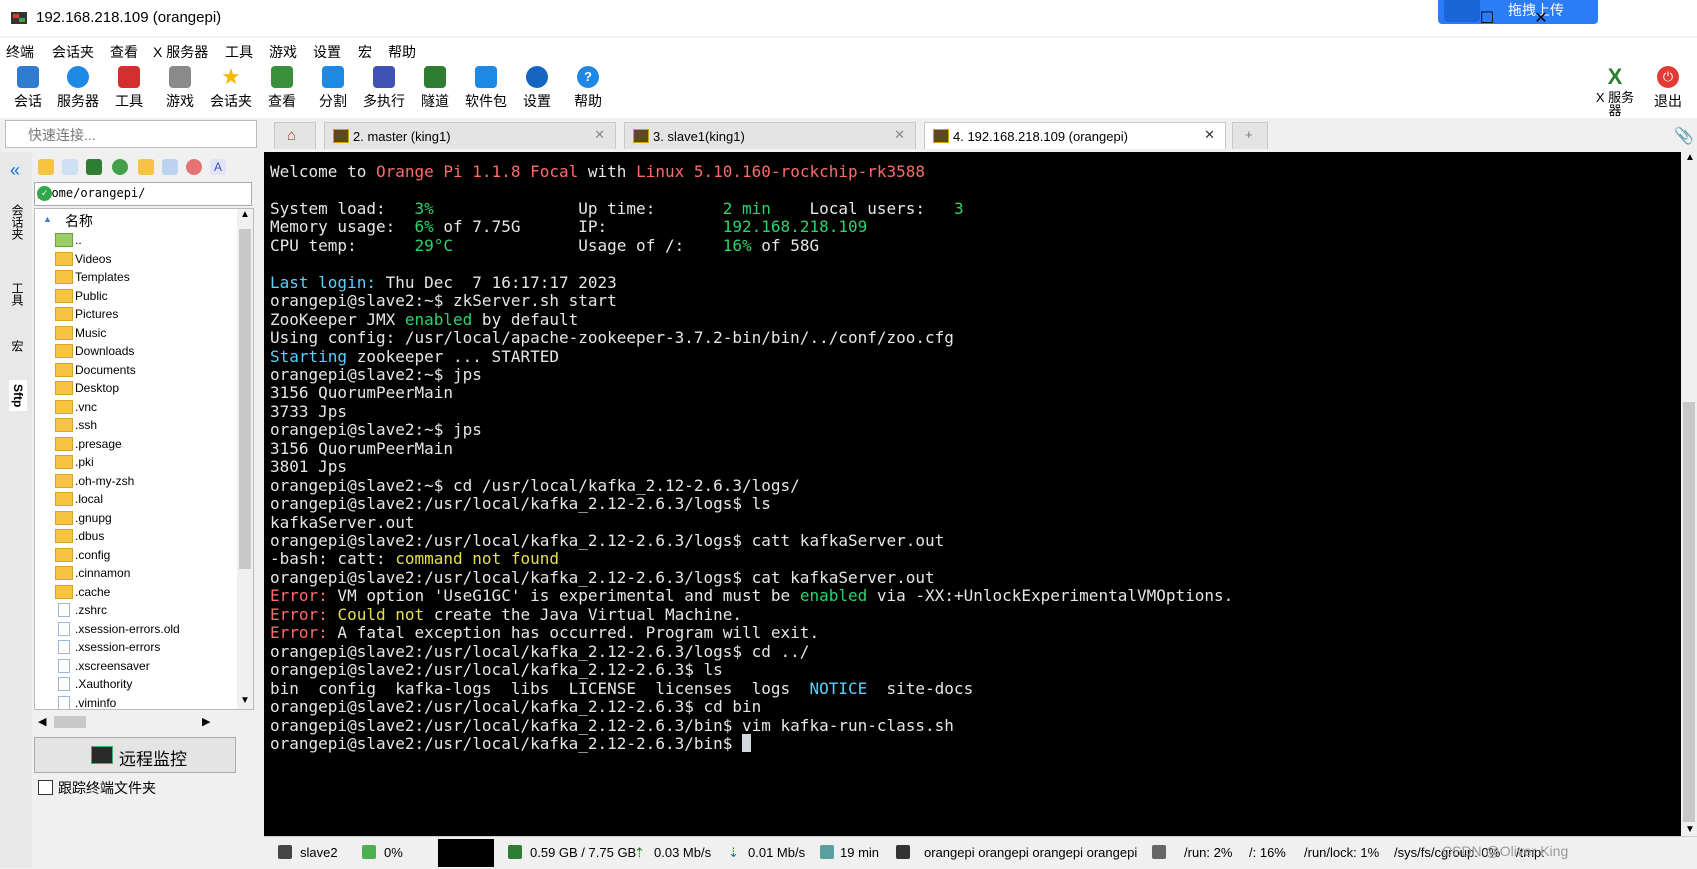  What do you see at coordinates (145, 665) in the screenshot?
I see `file-row: .xscreensaver` at bounding box center [145, 665].